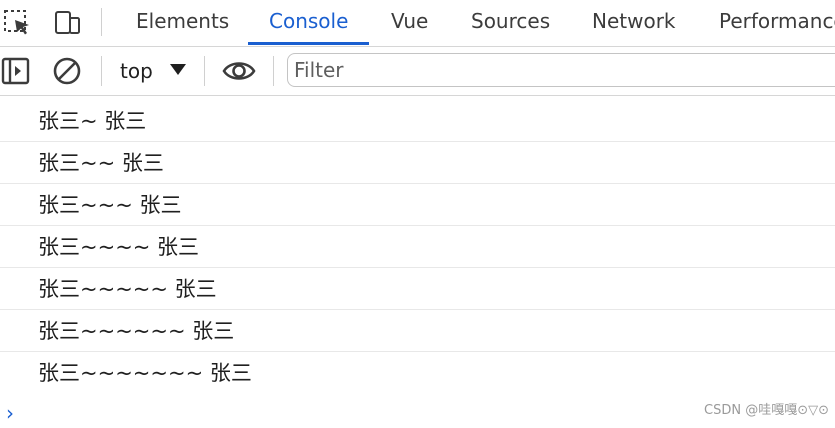 Image resolution: width=835 pixels, height=428 pixels. I want to click on console-message-text: 张三~ 张三, so click(92, 121).